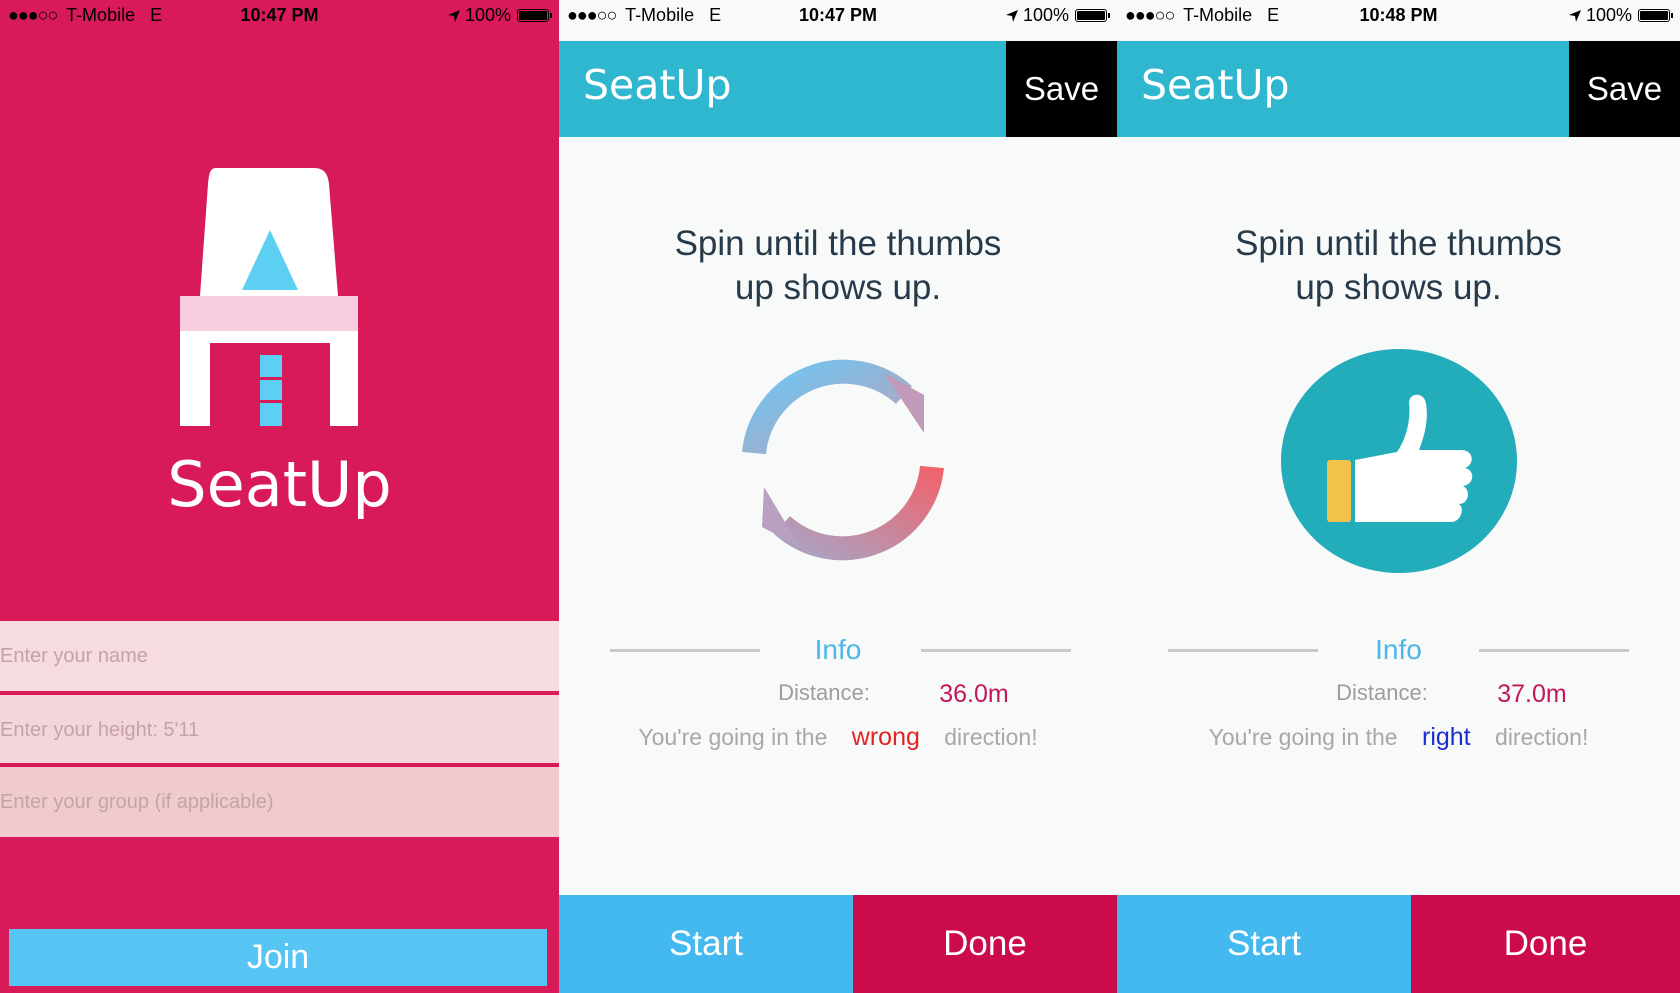  What do you see at coordinates (885, 737) in the screenshot?
I see `direction-status: wrong` at bounding box center [885, 737].